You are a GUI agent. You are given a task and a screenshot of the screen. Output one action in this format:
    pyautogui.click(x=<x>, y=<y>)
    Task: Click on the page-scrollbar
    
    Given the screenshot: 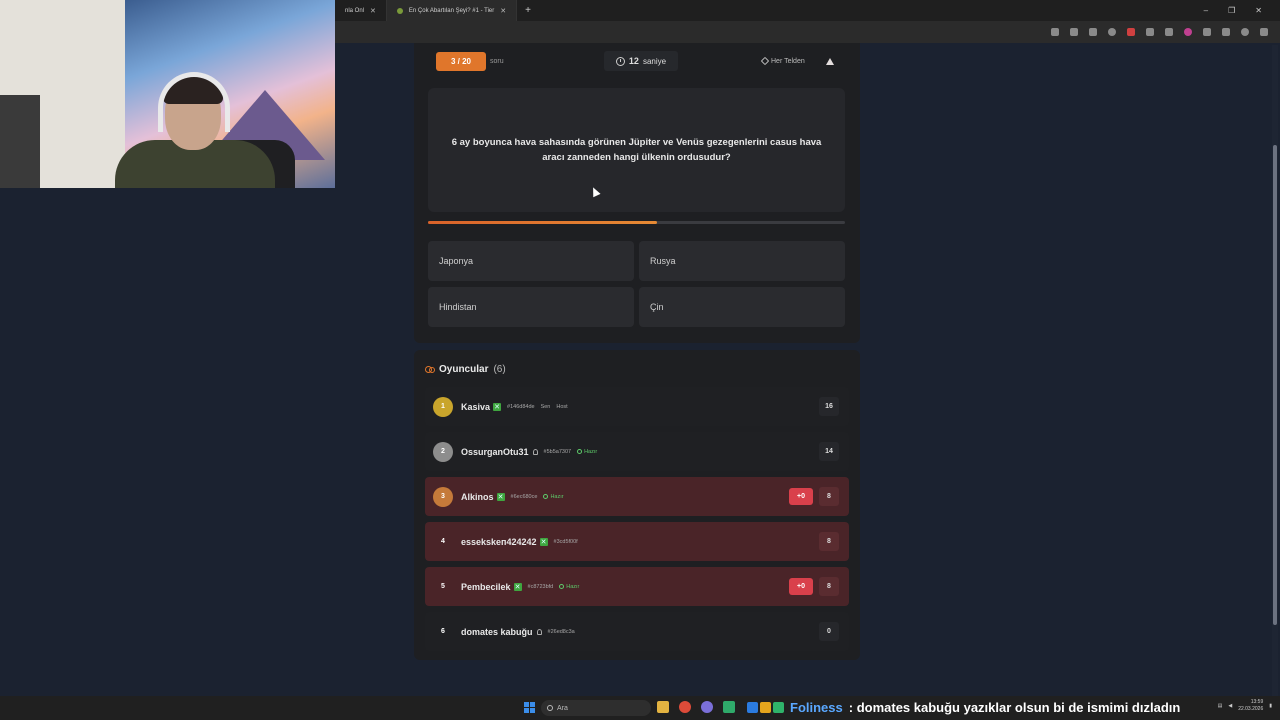 What is the action you would take?
    pyautogui.click(x=1275, y=372)
    